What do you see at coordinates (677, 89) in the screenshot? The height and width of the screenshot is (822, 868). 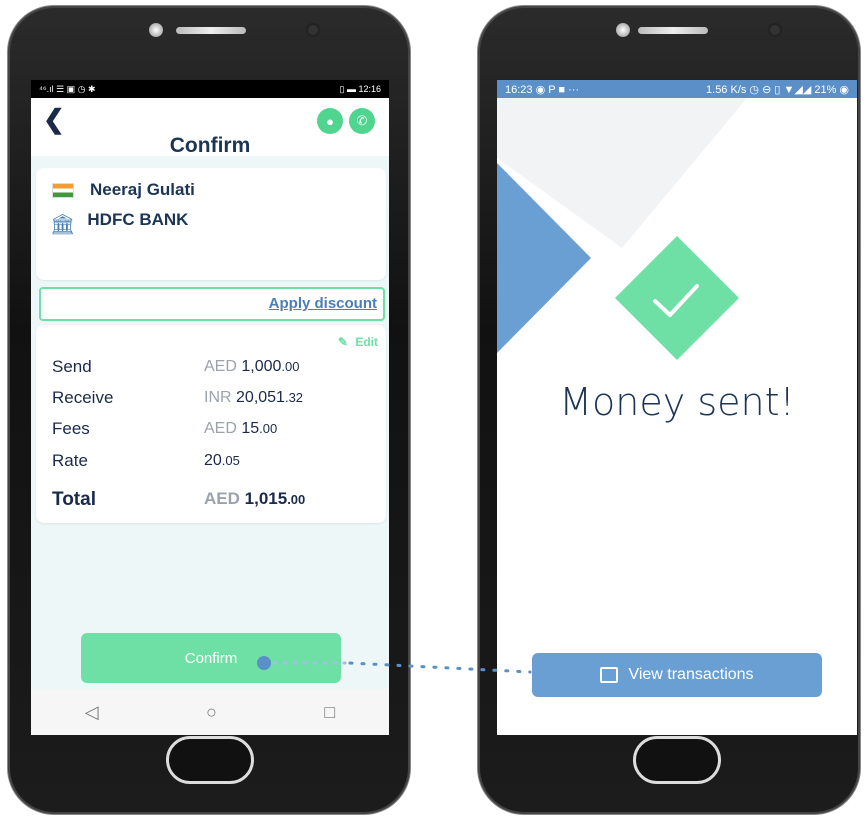 I see `status-bar: 16:23 ◉ P ■ ··· 1.56 K/s ◷ ⊖ ▯ ▼◢◢ 21% ◉` at bounding box center [677, 89].